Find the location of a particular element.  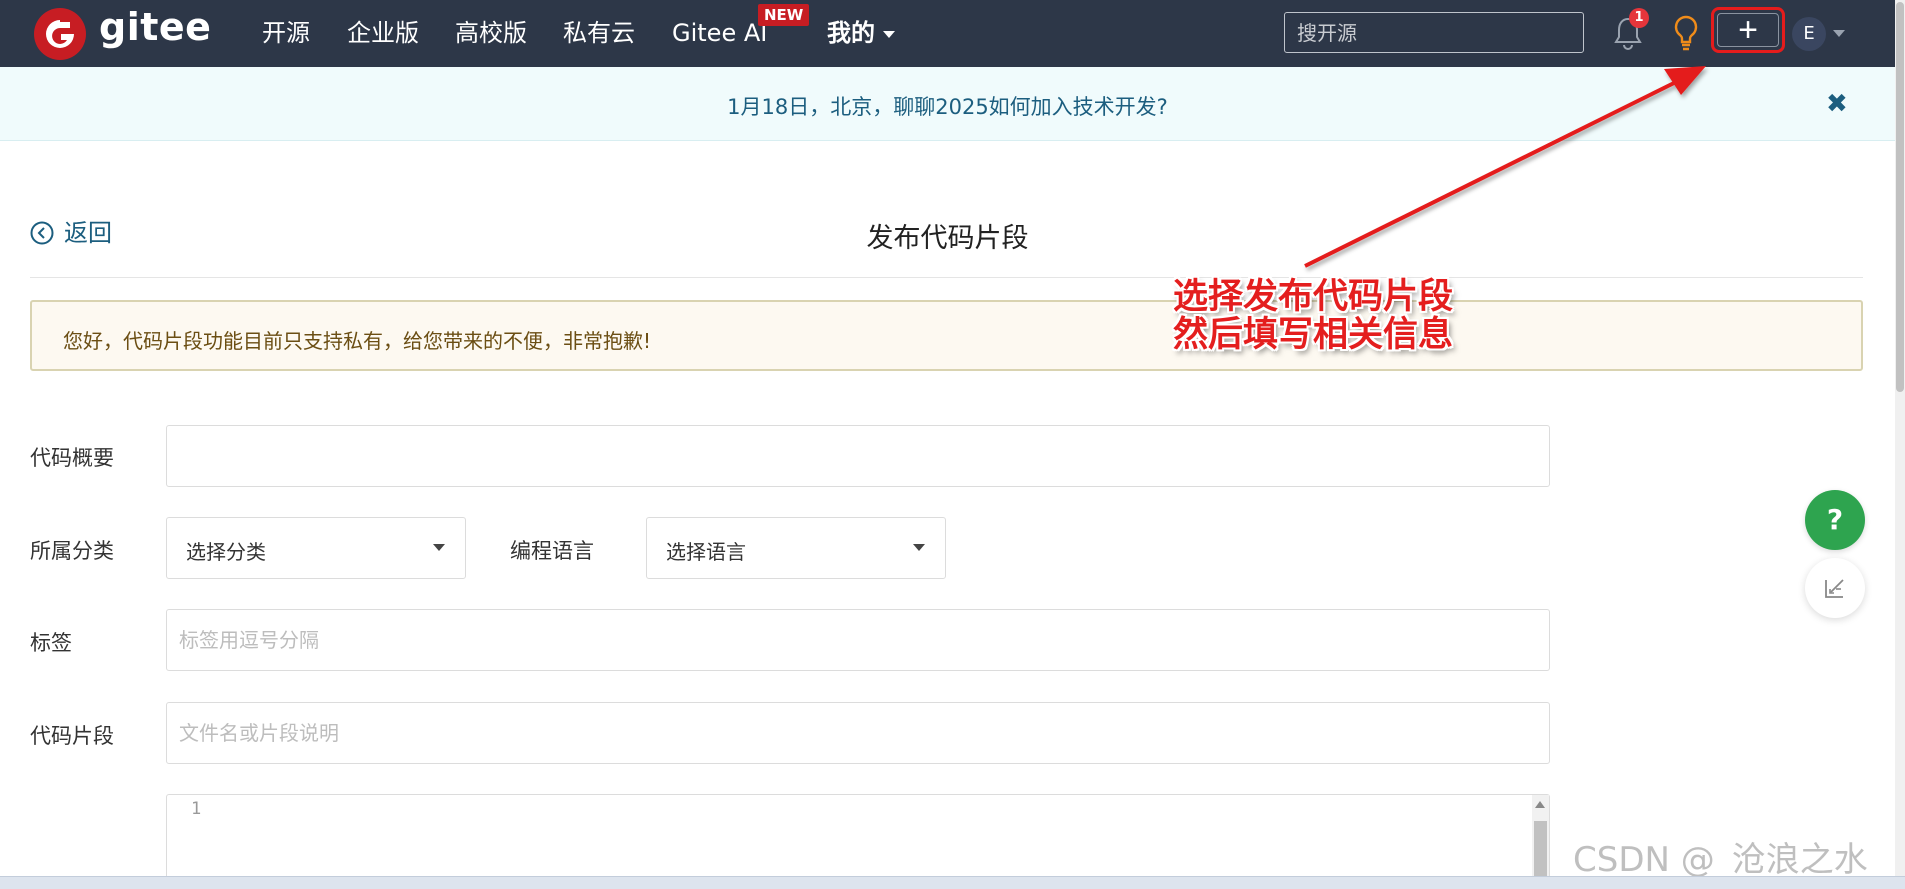

close-icon: ✖ is located at coordinates (1837, 104).